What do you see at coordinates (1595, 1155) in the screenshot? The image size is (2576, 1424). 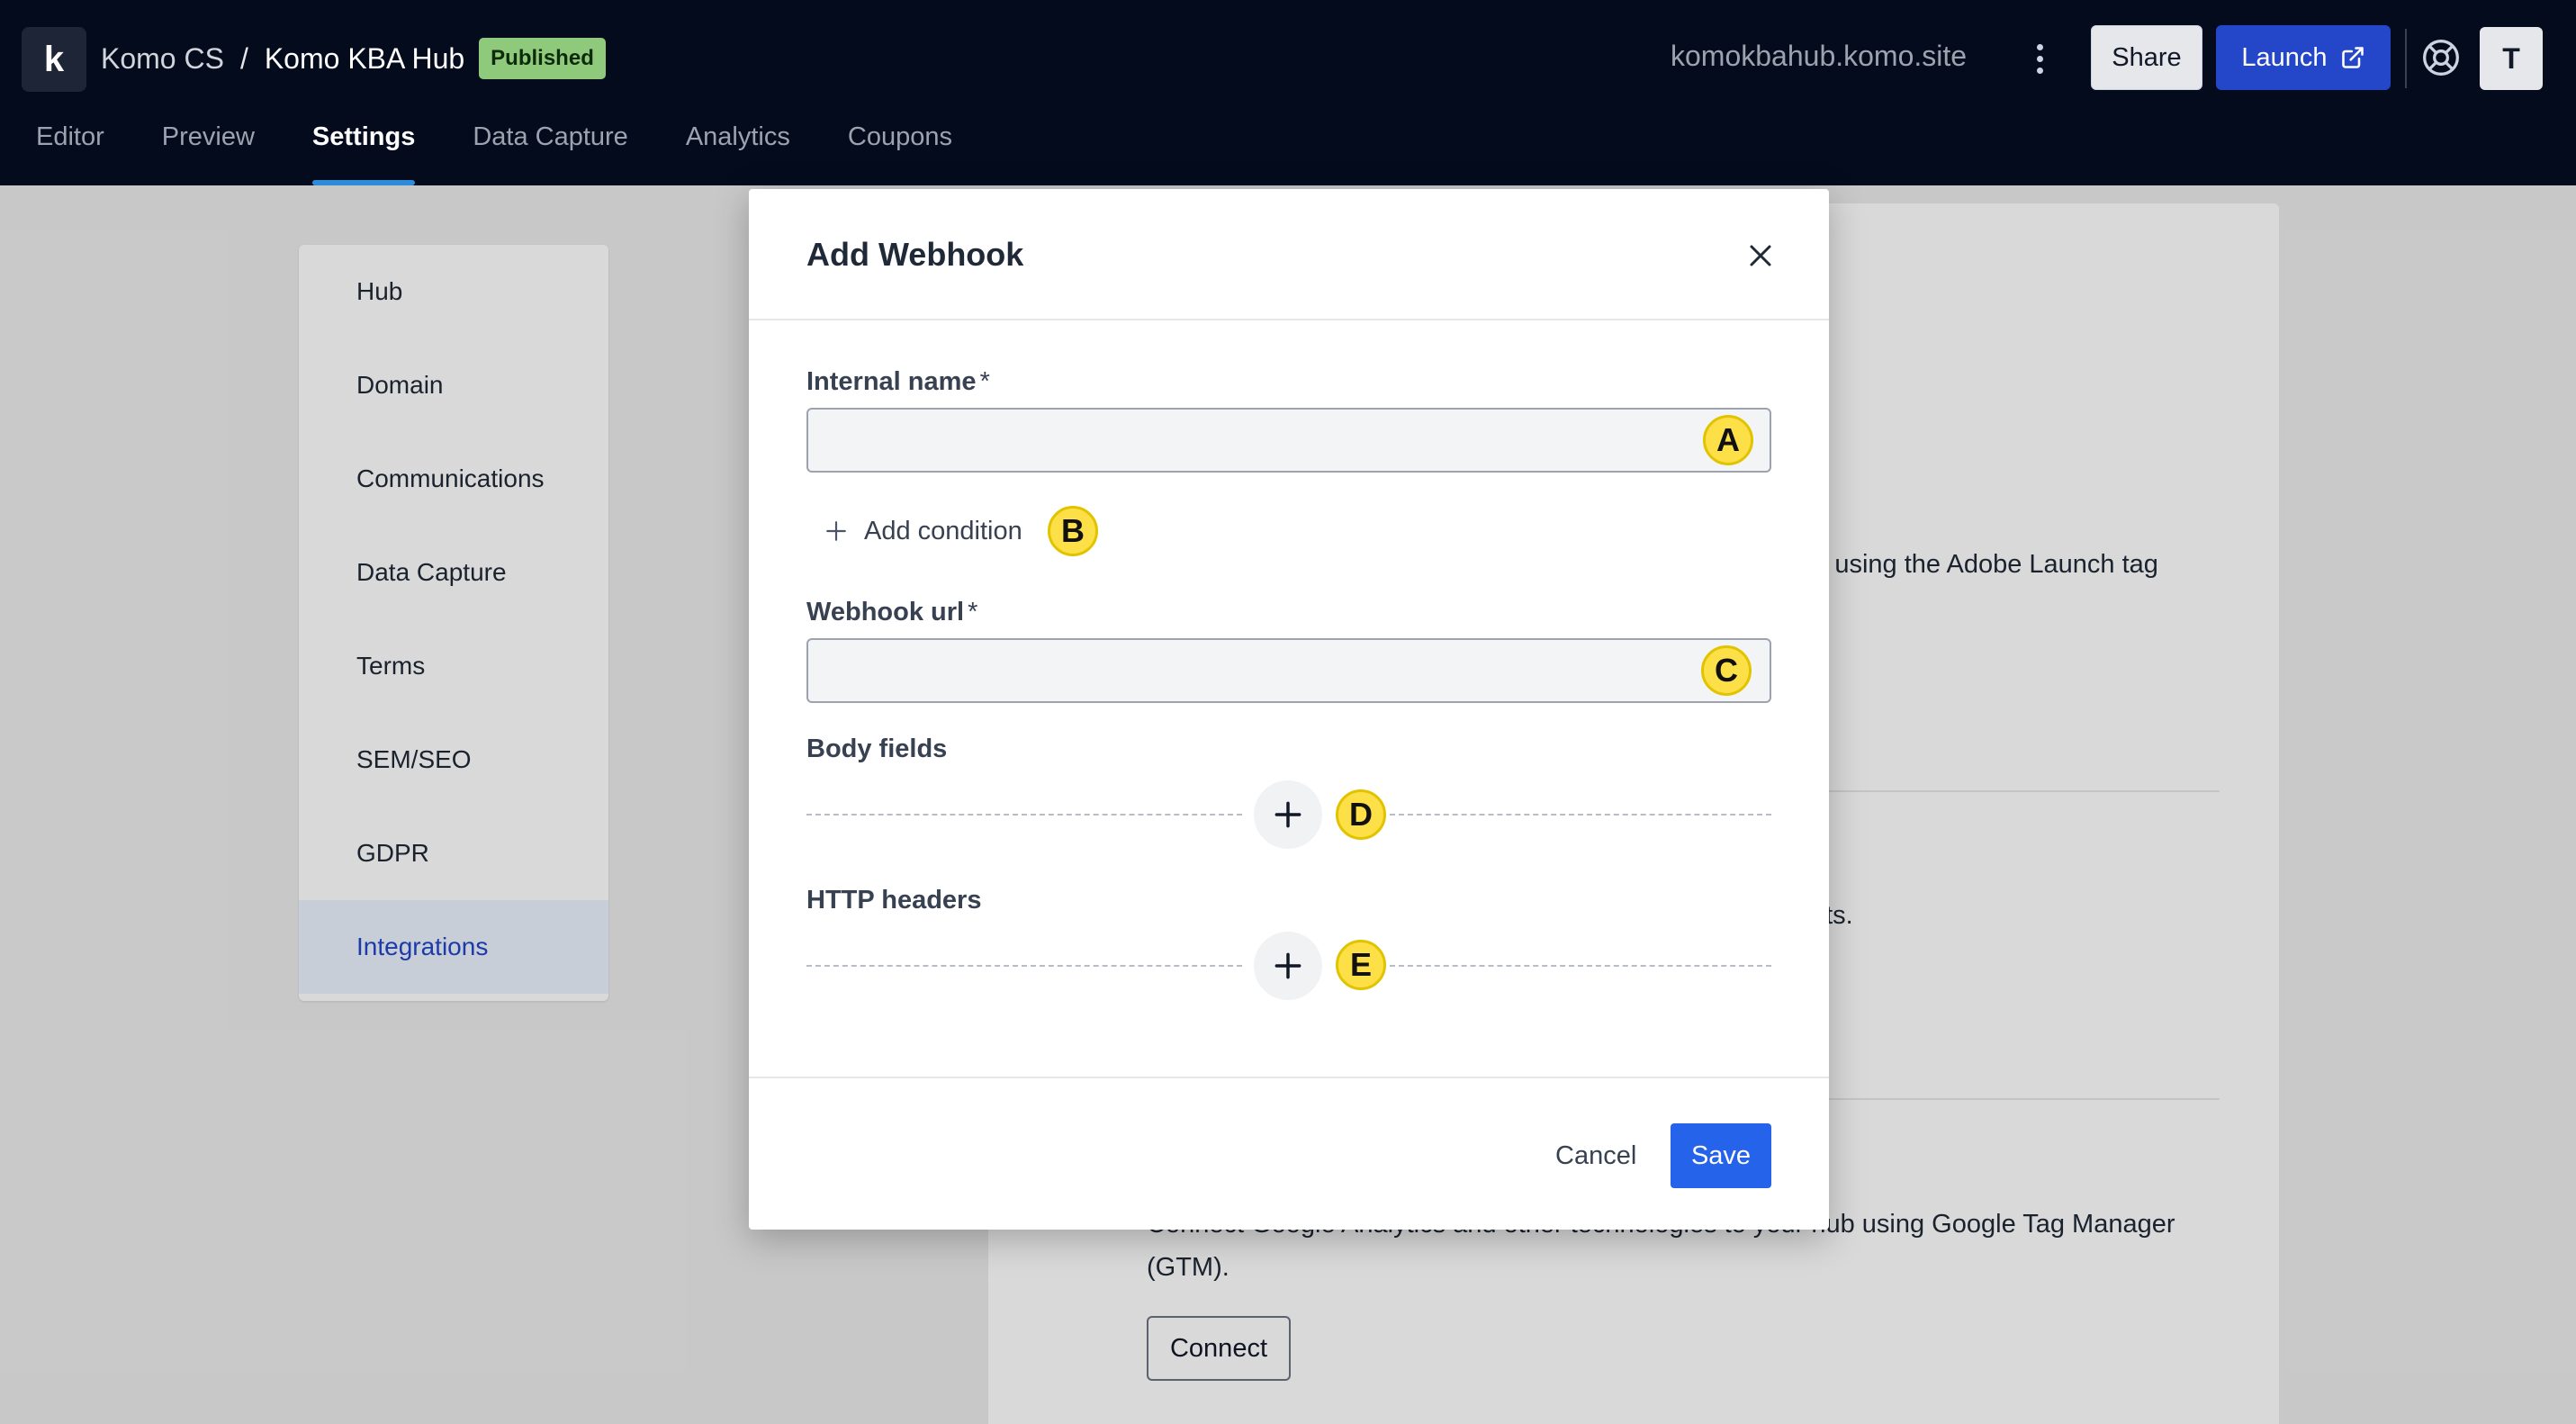 I see `cancel-button: Cancel` at bounding box center [1595, 1155].